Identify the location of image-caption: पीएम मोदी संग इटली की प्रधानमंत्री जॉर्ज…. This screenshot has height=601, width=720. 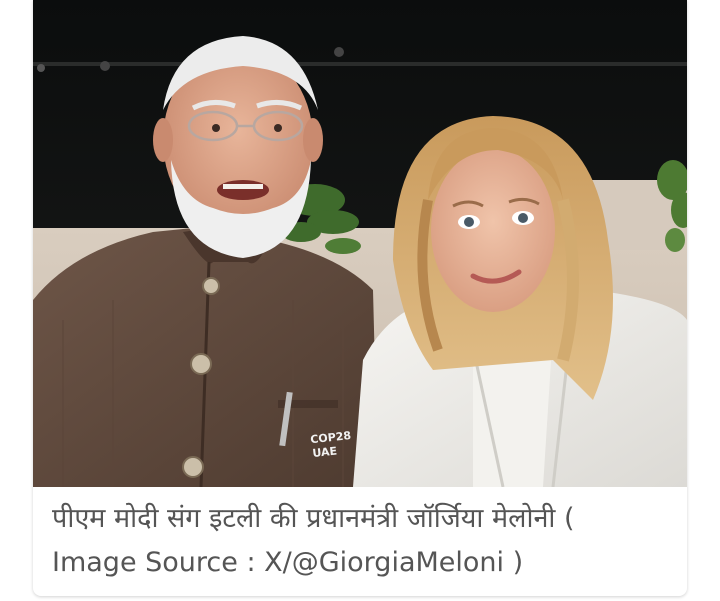
(362, 541).